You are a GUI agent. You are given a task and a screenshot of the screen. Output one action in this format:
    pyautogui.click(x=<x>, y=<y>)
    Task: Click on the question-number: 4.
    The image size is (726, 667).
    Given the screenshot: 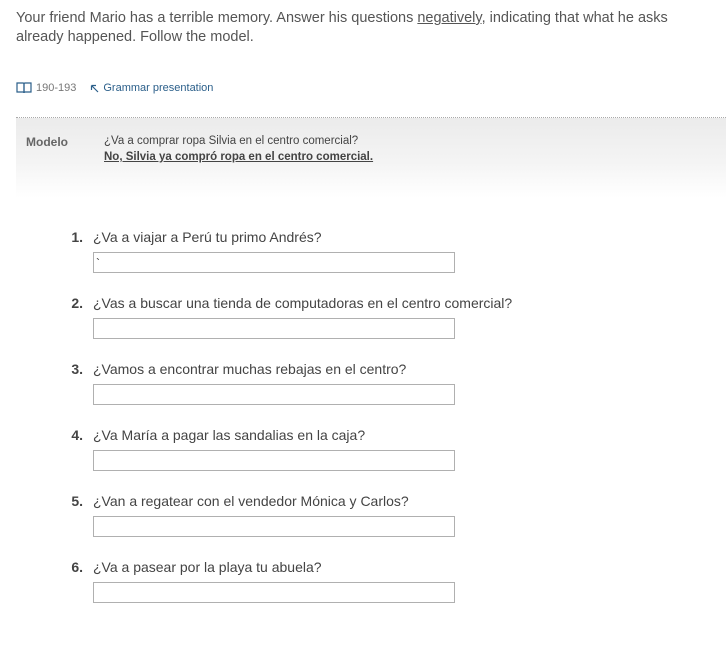 What is the action you would take?
    pyautogui.click(x=77, y=435)
    